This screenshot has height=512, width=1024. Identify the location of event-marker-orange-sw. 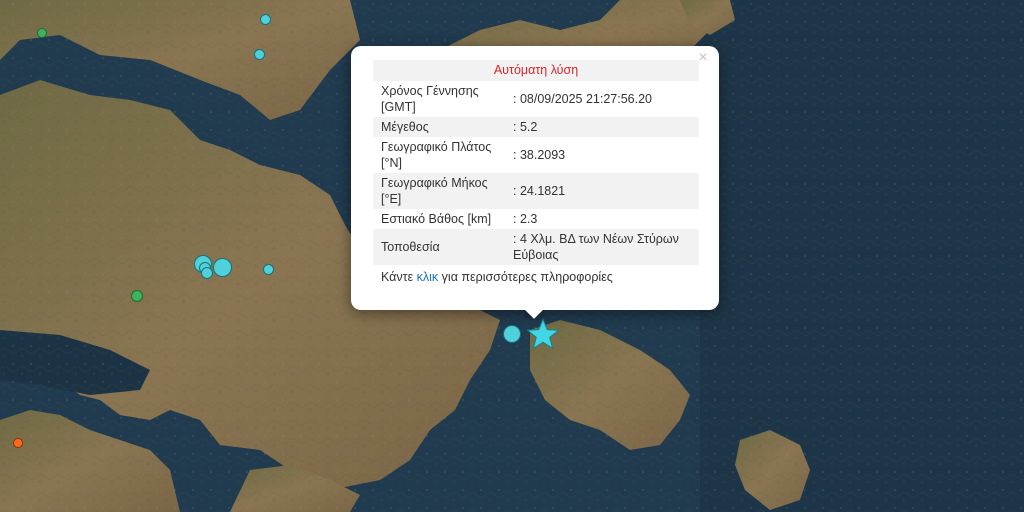
(18, 443).